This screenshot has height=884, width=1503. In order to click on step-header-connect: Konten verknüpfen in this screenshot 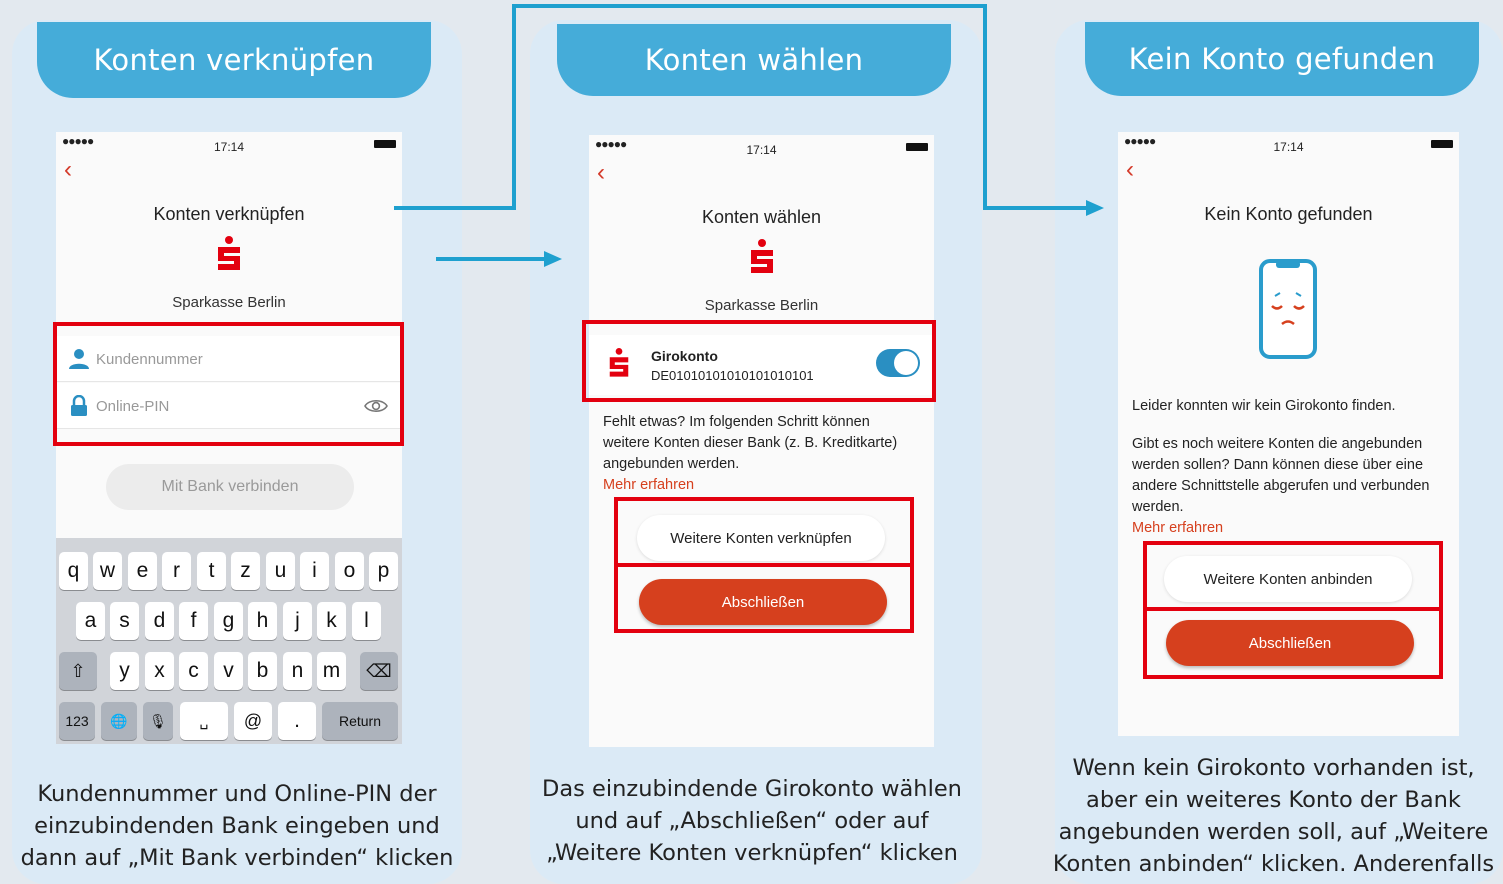, I will do `click(234, 60)`.